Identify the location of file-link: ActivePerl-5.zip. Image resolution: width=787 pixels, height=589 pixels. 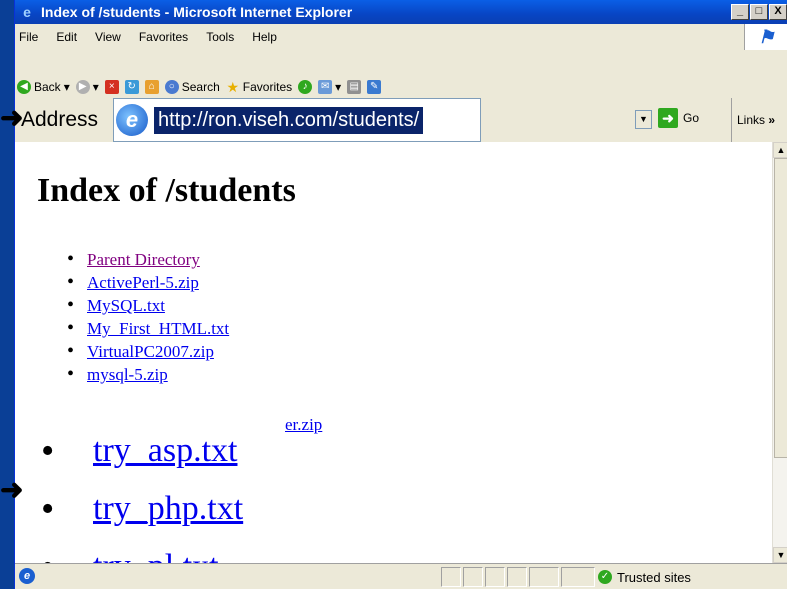
(143, 282).